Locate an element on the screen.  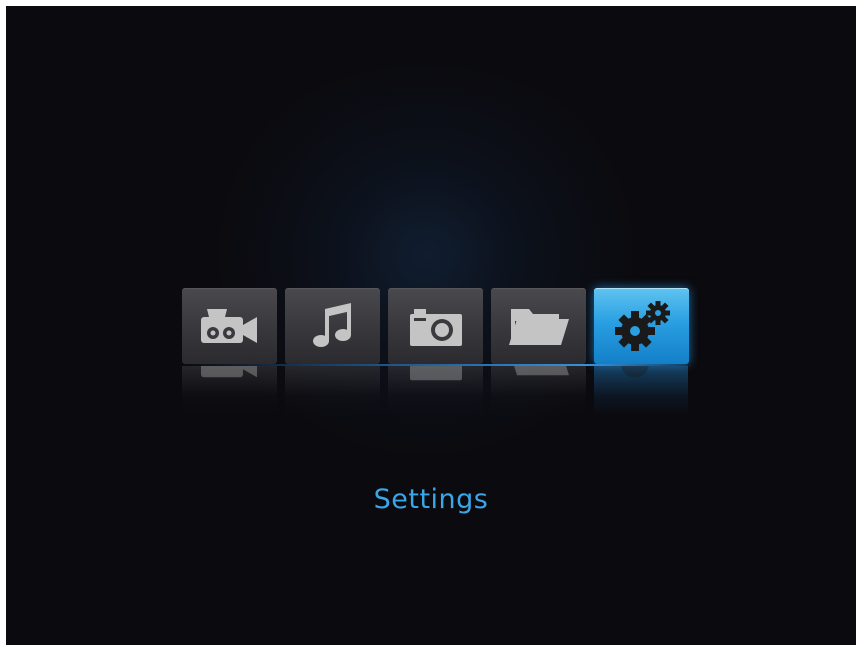
menu-tile-files is located at coordinates (538, 326).